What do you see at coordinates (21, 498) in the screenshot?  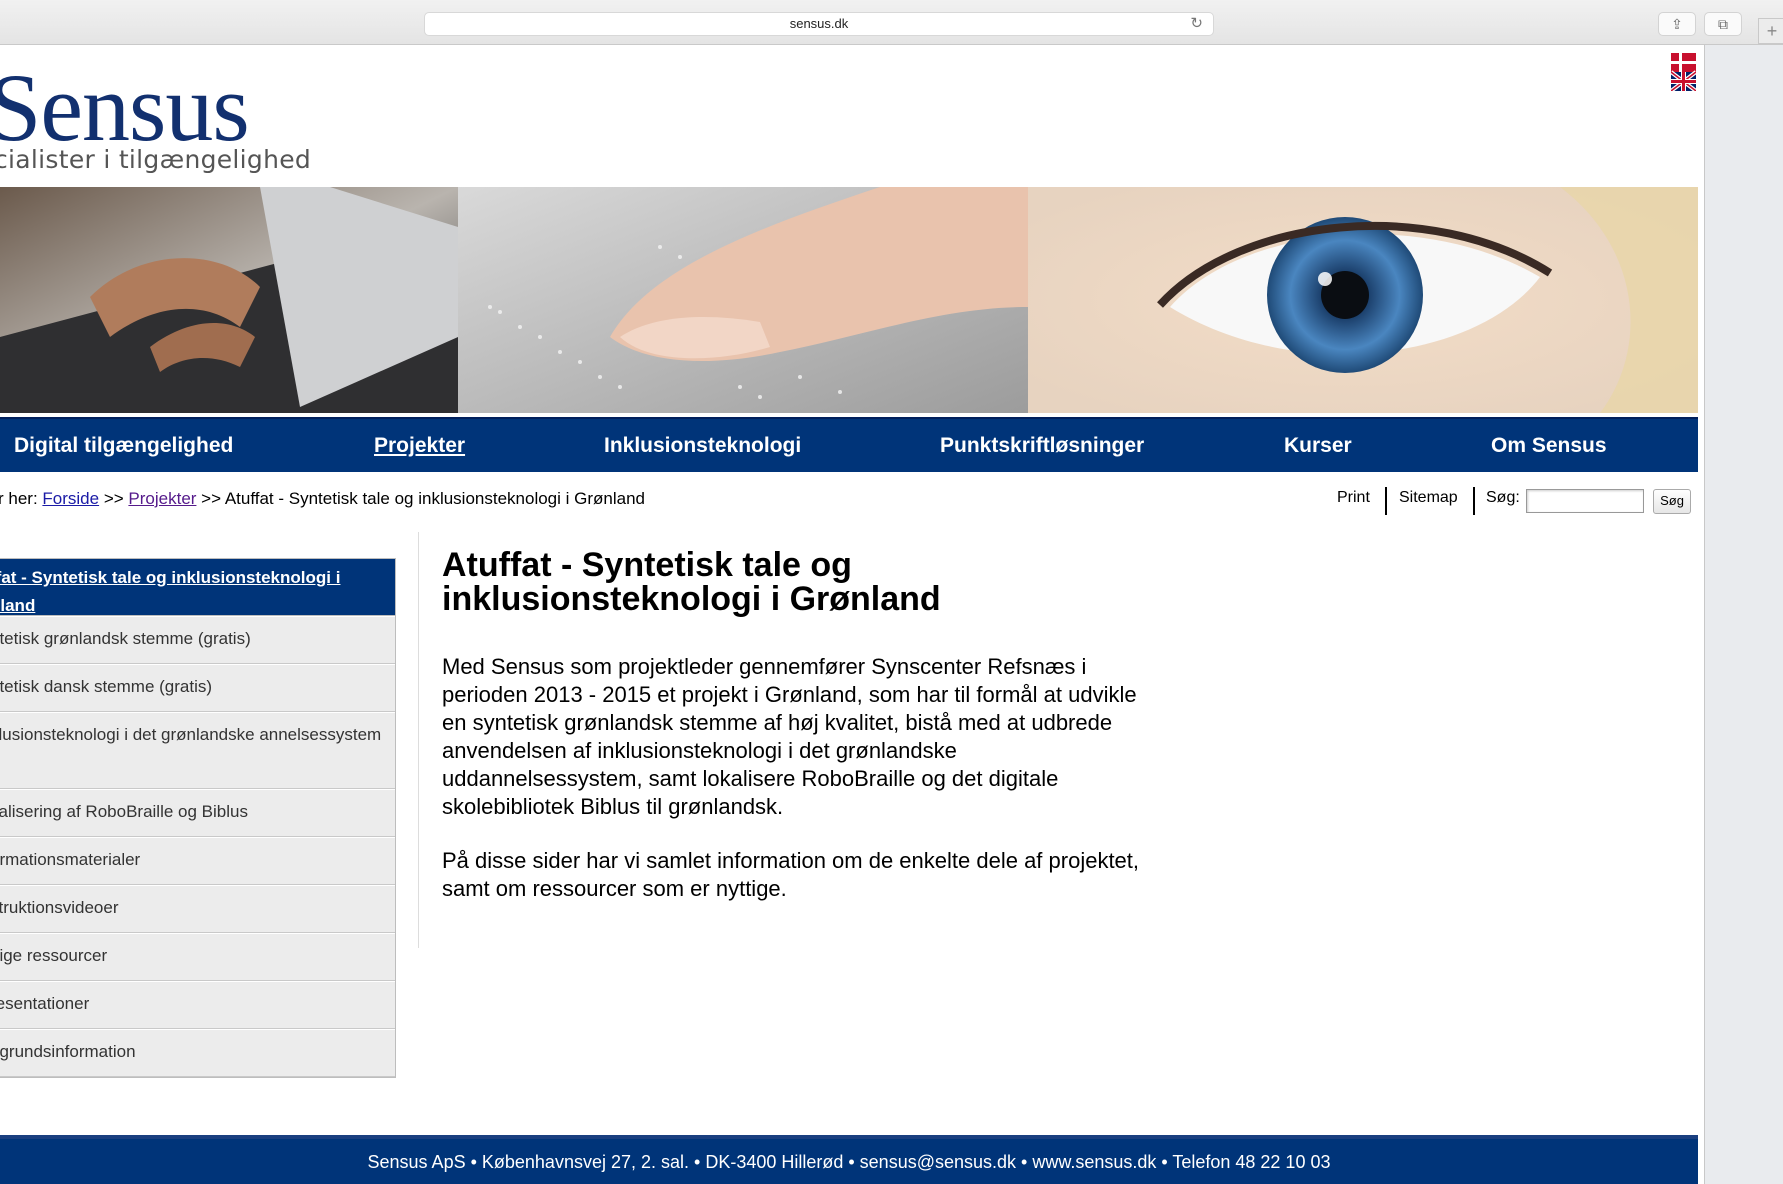 I see `breadcrumb-prefix: r her:` at bounding box center [21, 498].